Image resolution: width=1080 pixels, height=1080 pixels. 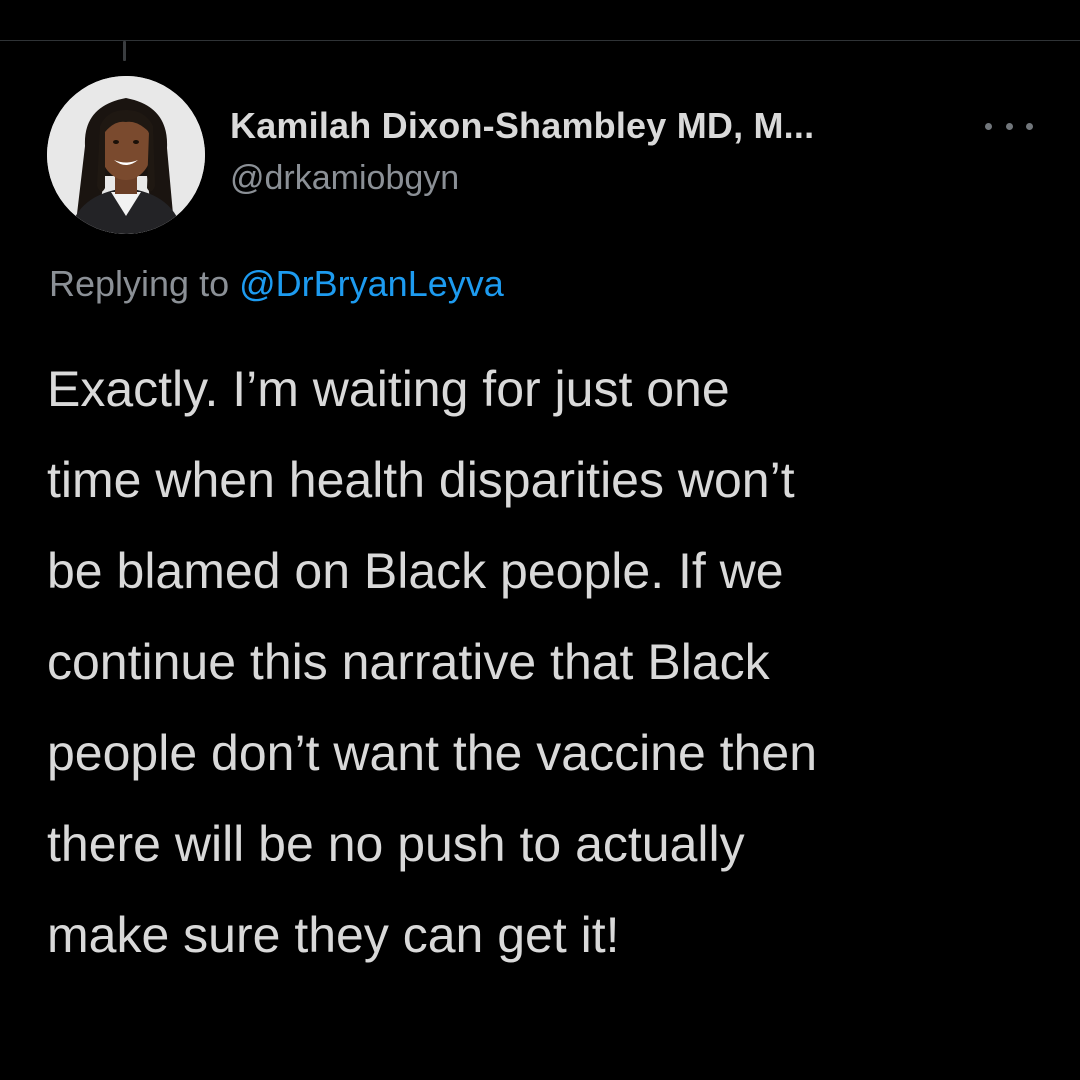 What do you see at coordinates (371, 283) in the screenshot?
I see `reply-mention-link: @DrBryanLeyva` at bounding box center [371, 283].